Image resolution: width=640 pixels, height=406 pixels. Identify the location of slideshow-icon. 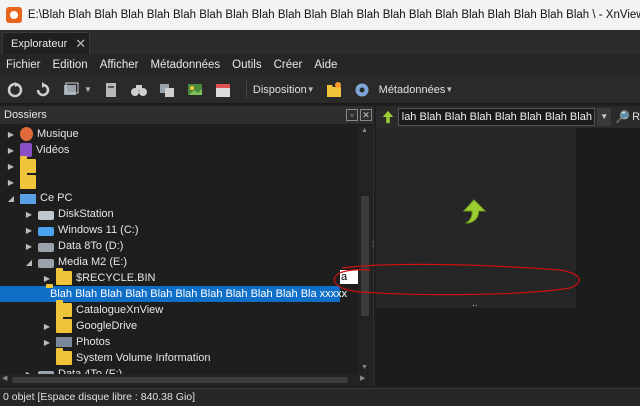
(194, 89).